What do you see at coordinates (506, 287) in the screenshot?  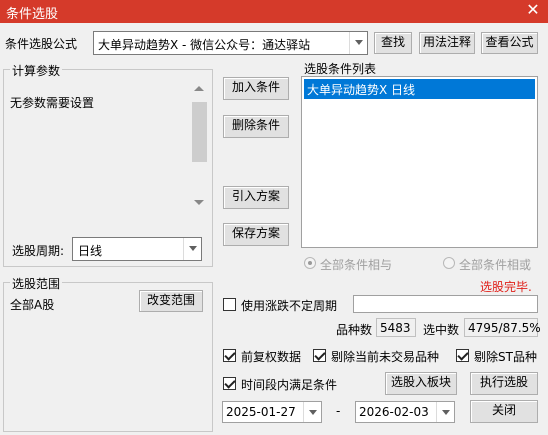 I see `status-text: 选股完毕.` at bounding box center [506, 287].